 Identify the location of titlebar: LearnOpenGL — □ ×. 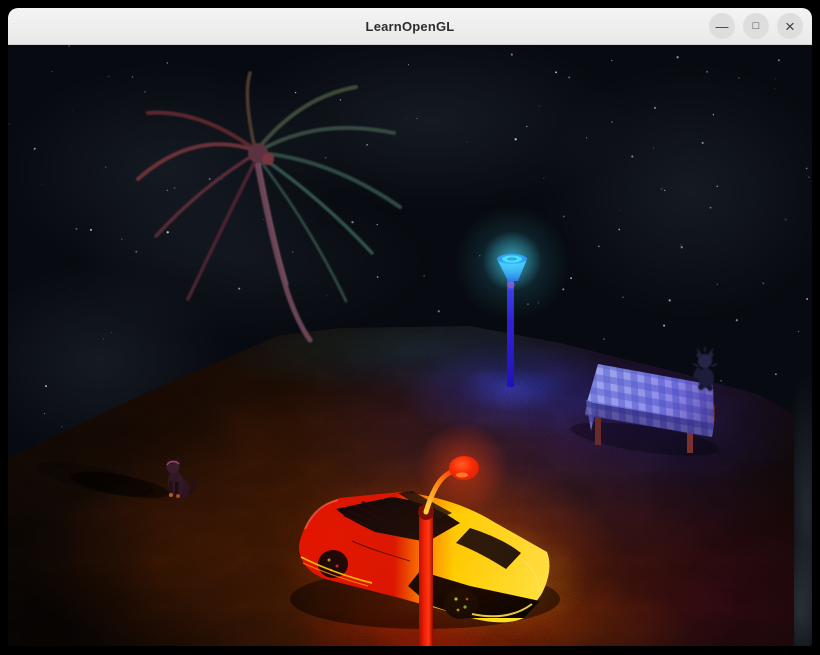
(410, 26).